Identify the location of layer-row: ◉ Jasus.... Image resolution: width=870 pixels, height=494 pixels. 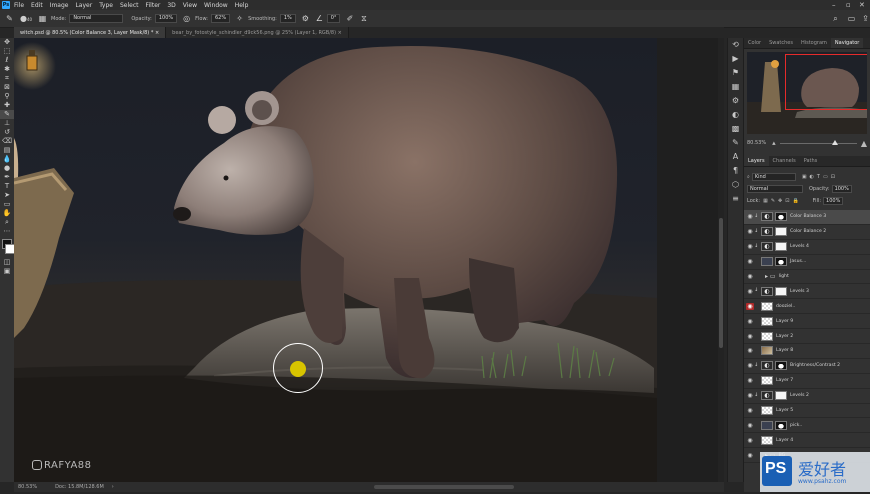
(807, 262).